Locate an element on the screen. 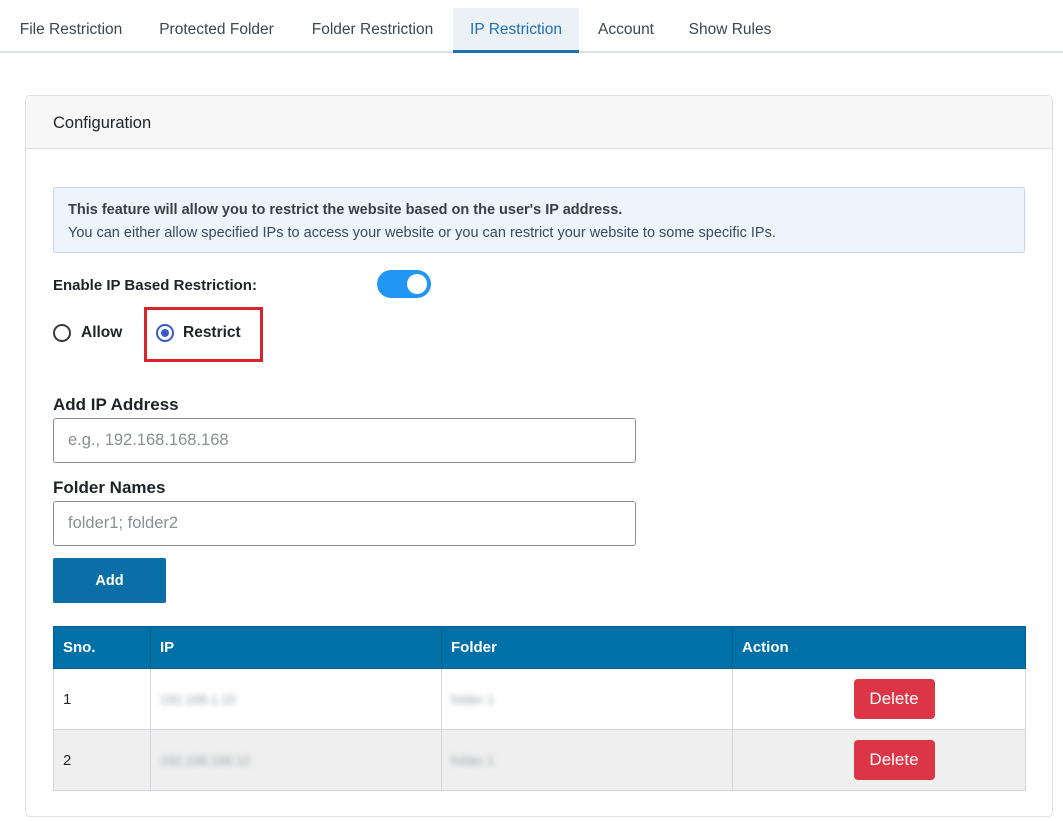  tab-protected-folder: Protected Folder is located at coordinates (216, 30).